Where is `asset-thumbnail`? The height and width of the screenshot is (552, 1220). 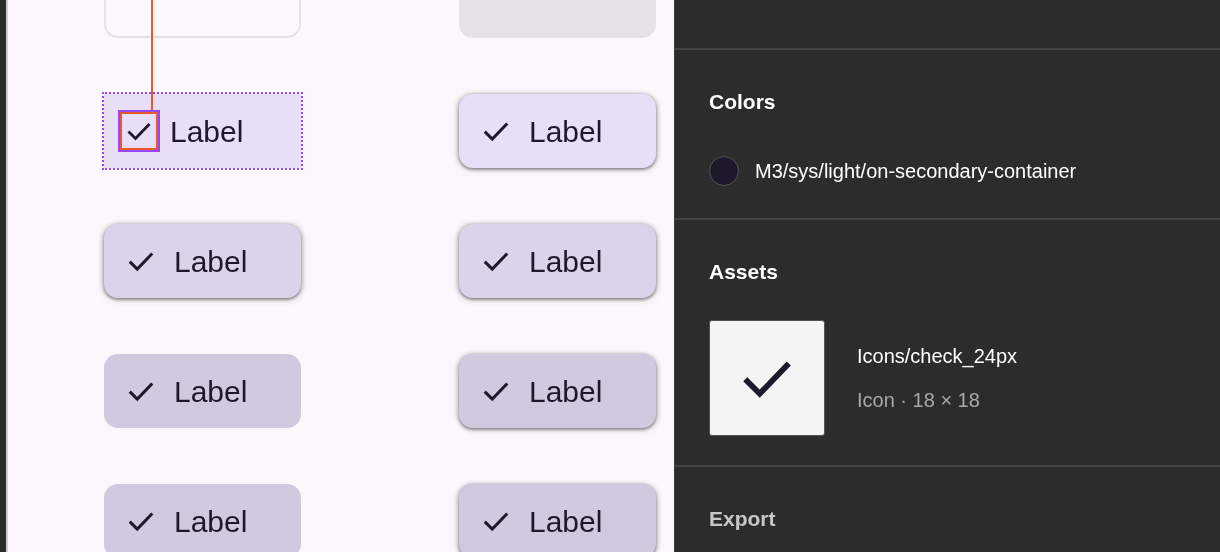
asset-thumbnail is located at coordinates (767, 377).